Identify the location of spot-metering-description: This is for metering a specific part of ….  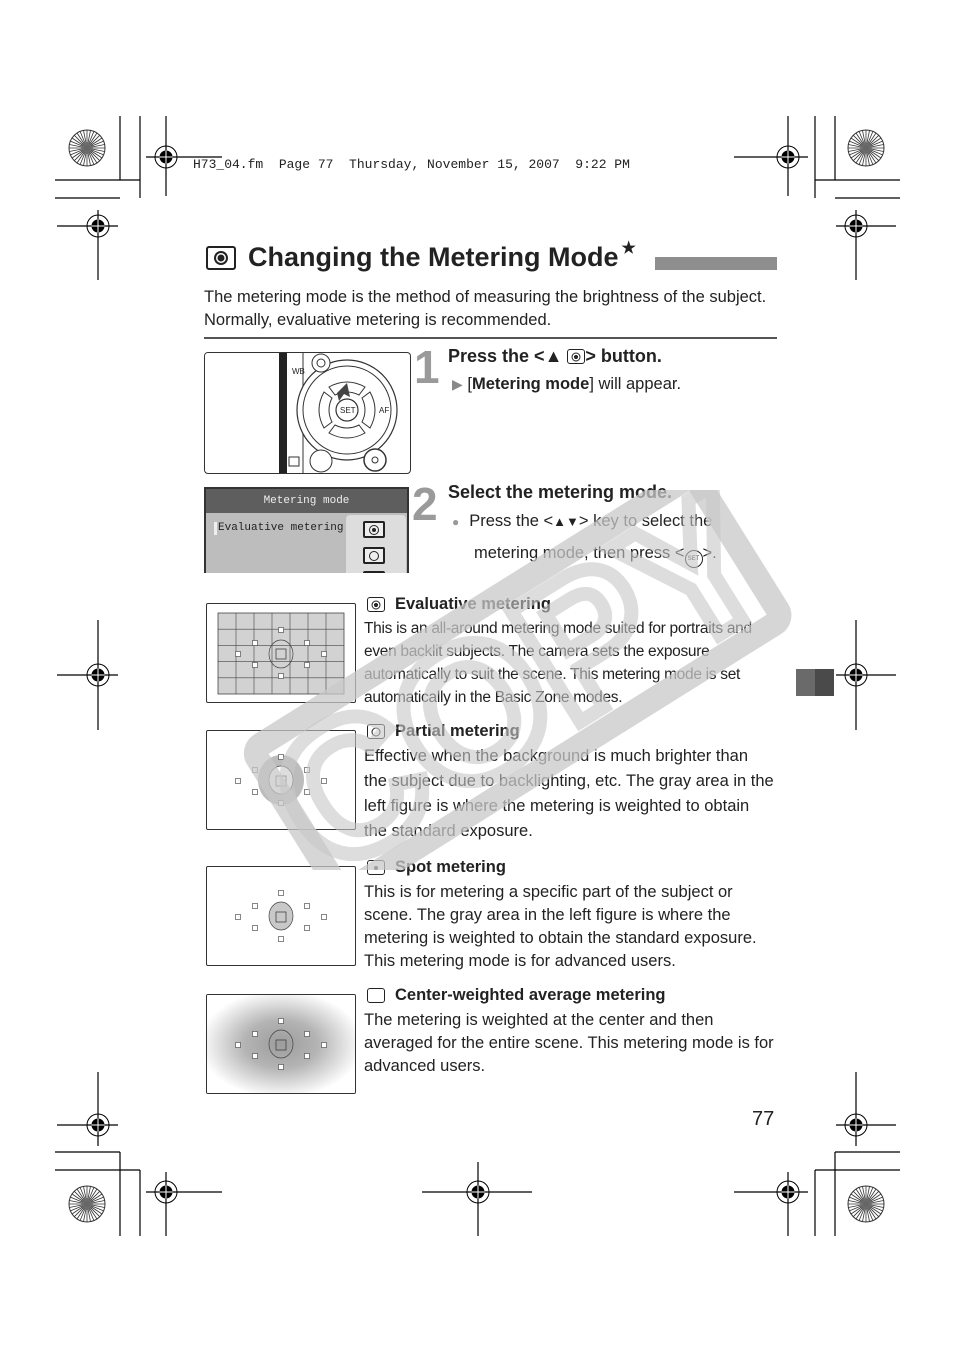
(560, 926).